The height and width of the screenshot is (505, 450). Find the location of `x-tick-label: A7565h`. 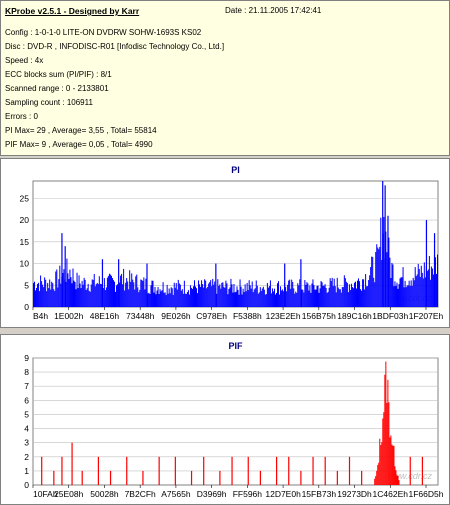

x-tick-label: A7565h is located at coordinates (176, 494).